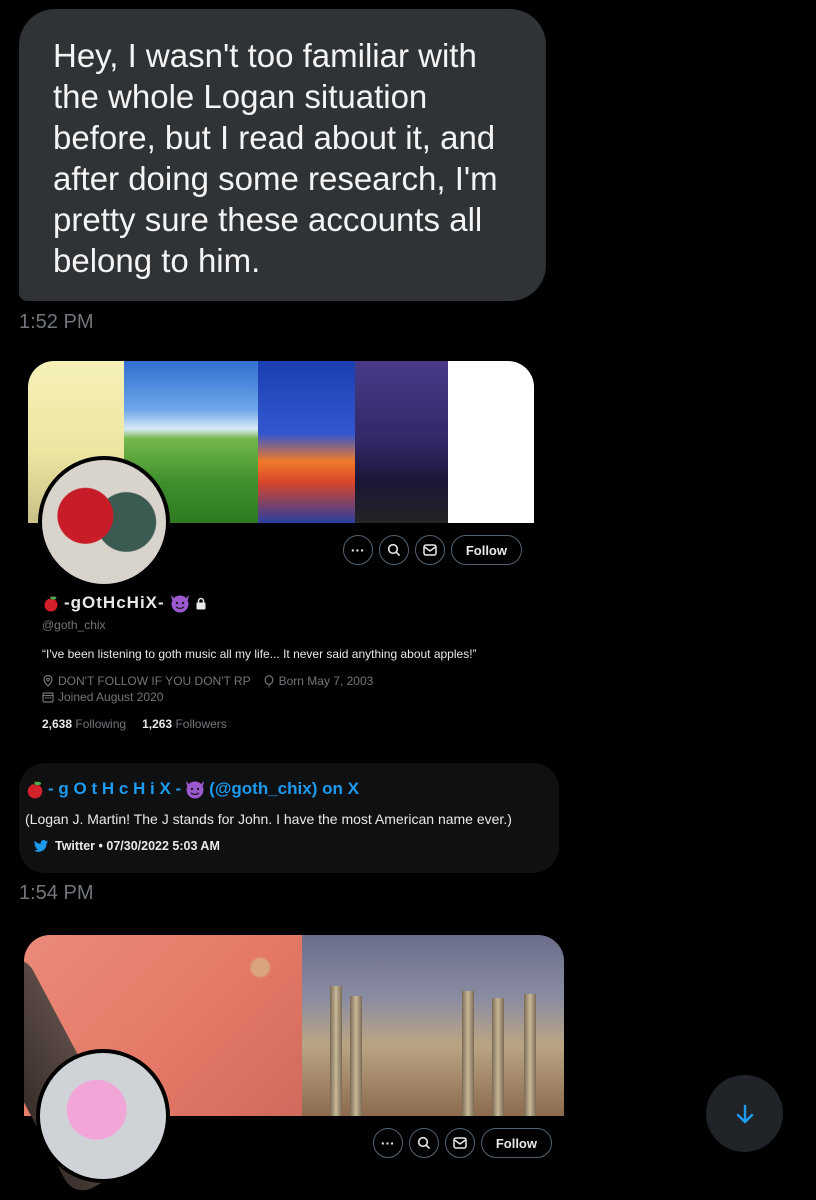 This screenshot has width=816, height=1200. Describe the element at coordinates (274, 137) in the screenshot. I see `message-line: before, but I read about it, and` at that location.